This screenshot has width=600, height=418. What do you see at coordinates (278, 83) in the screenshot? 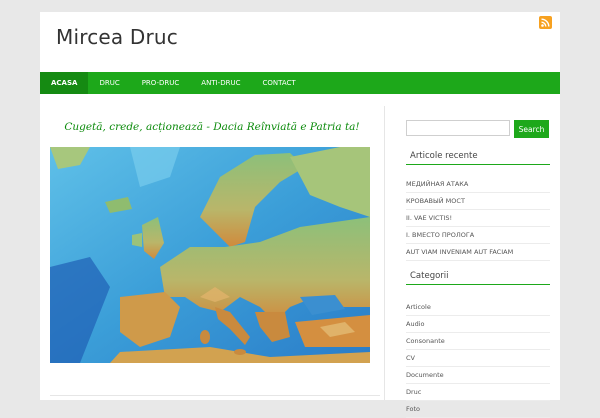
I see `nav-item-contact: CONTACT` at bounding box center [278, 83].